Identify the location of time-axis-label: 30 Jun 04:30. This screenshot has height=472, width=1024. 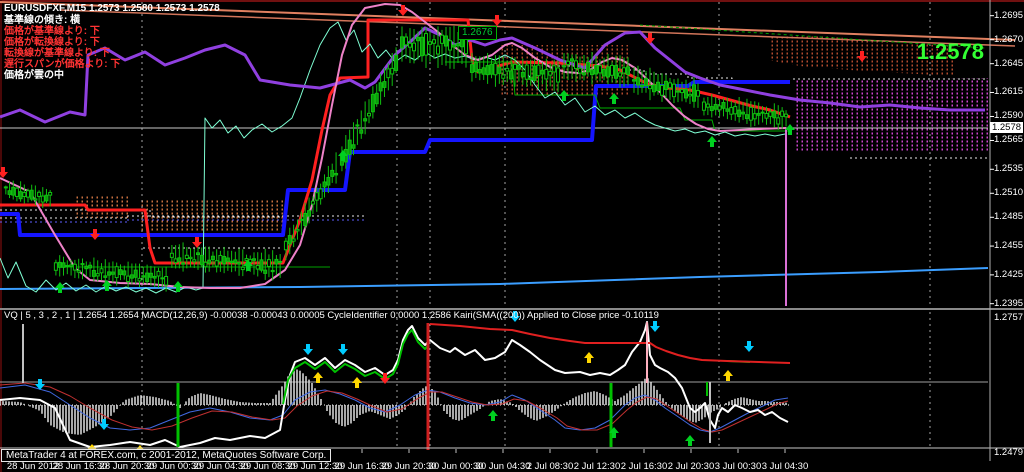
(503, 466).